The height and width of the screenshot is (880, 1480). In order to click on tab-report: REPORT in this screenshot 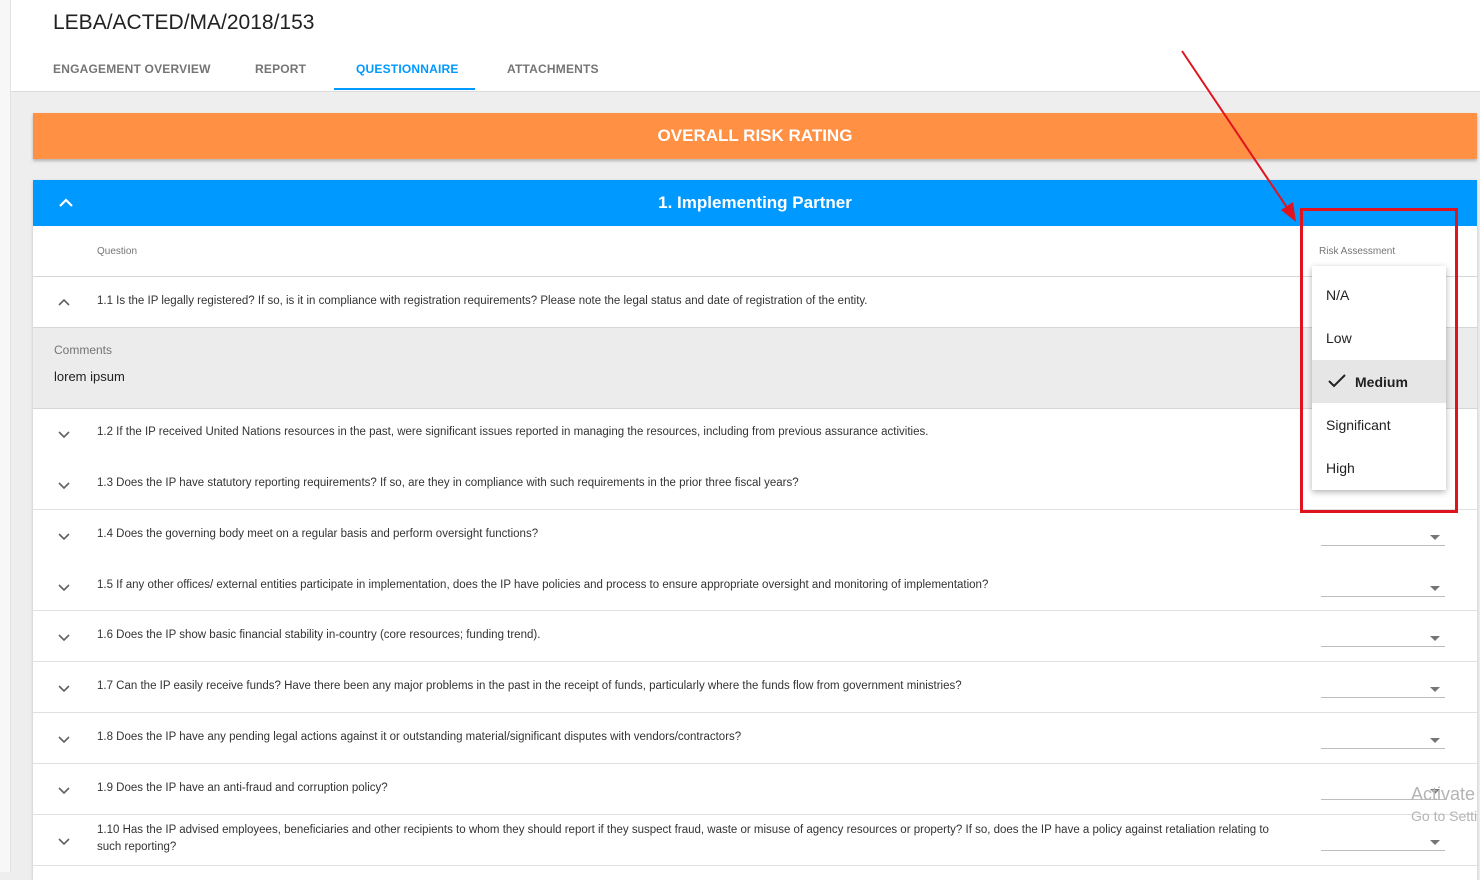, I will do `click(280, 69)`.